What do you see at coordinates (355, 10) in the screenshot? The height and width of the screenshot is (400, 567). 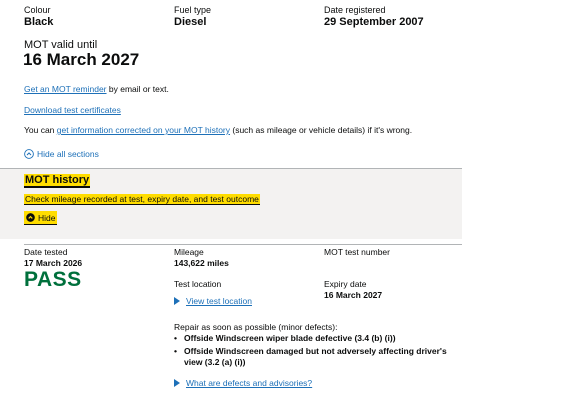 I see `date-registered-label: Date registered` at bounding box center [355, 10].